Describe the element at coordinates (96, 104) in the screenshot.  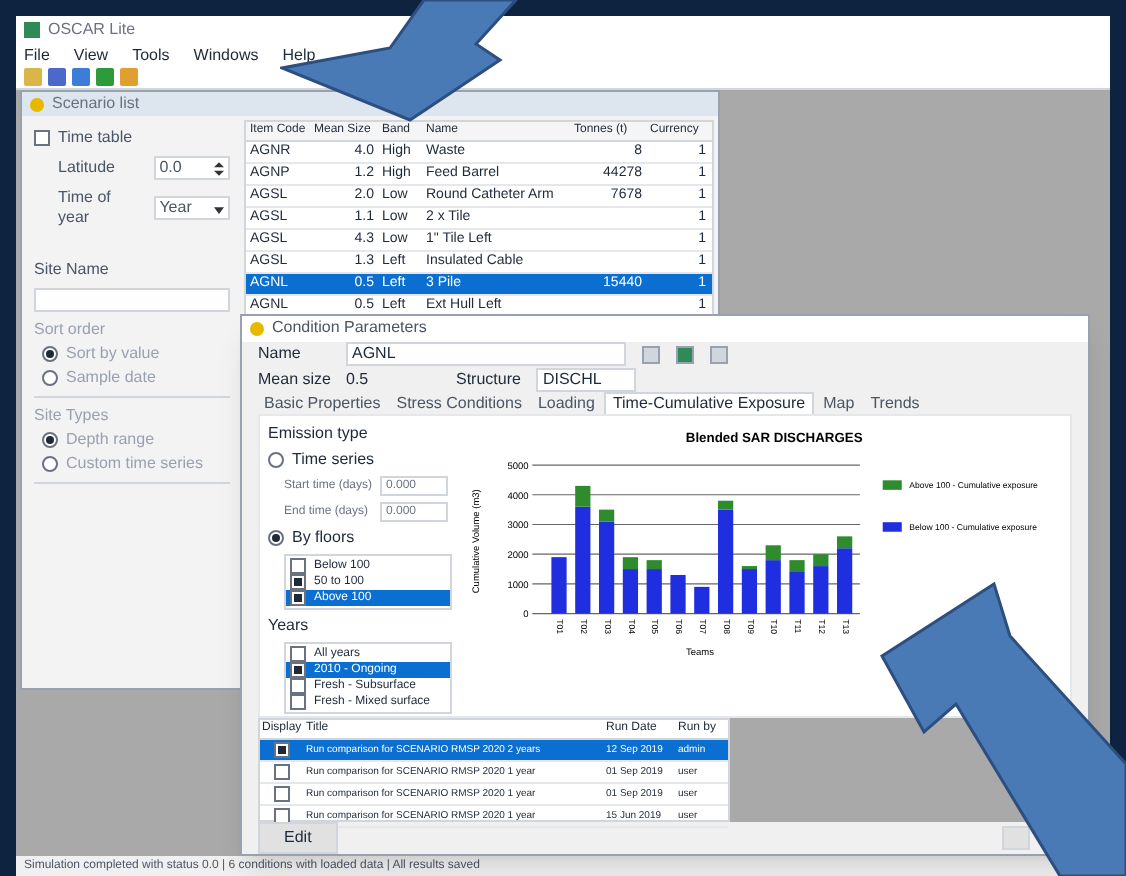
I see `child-window-title: Scenario list` at that location.